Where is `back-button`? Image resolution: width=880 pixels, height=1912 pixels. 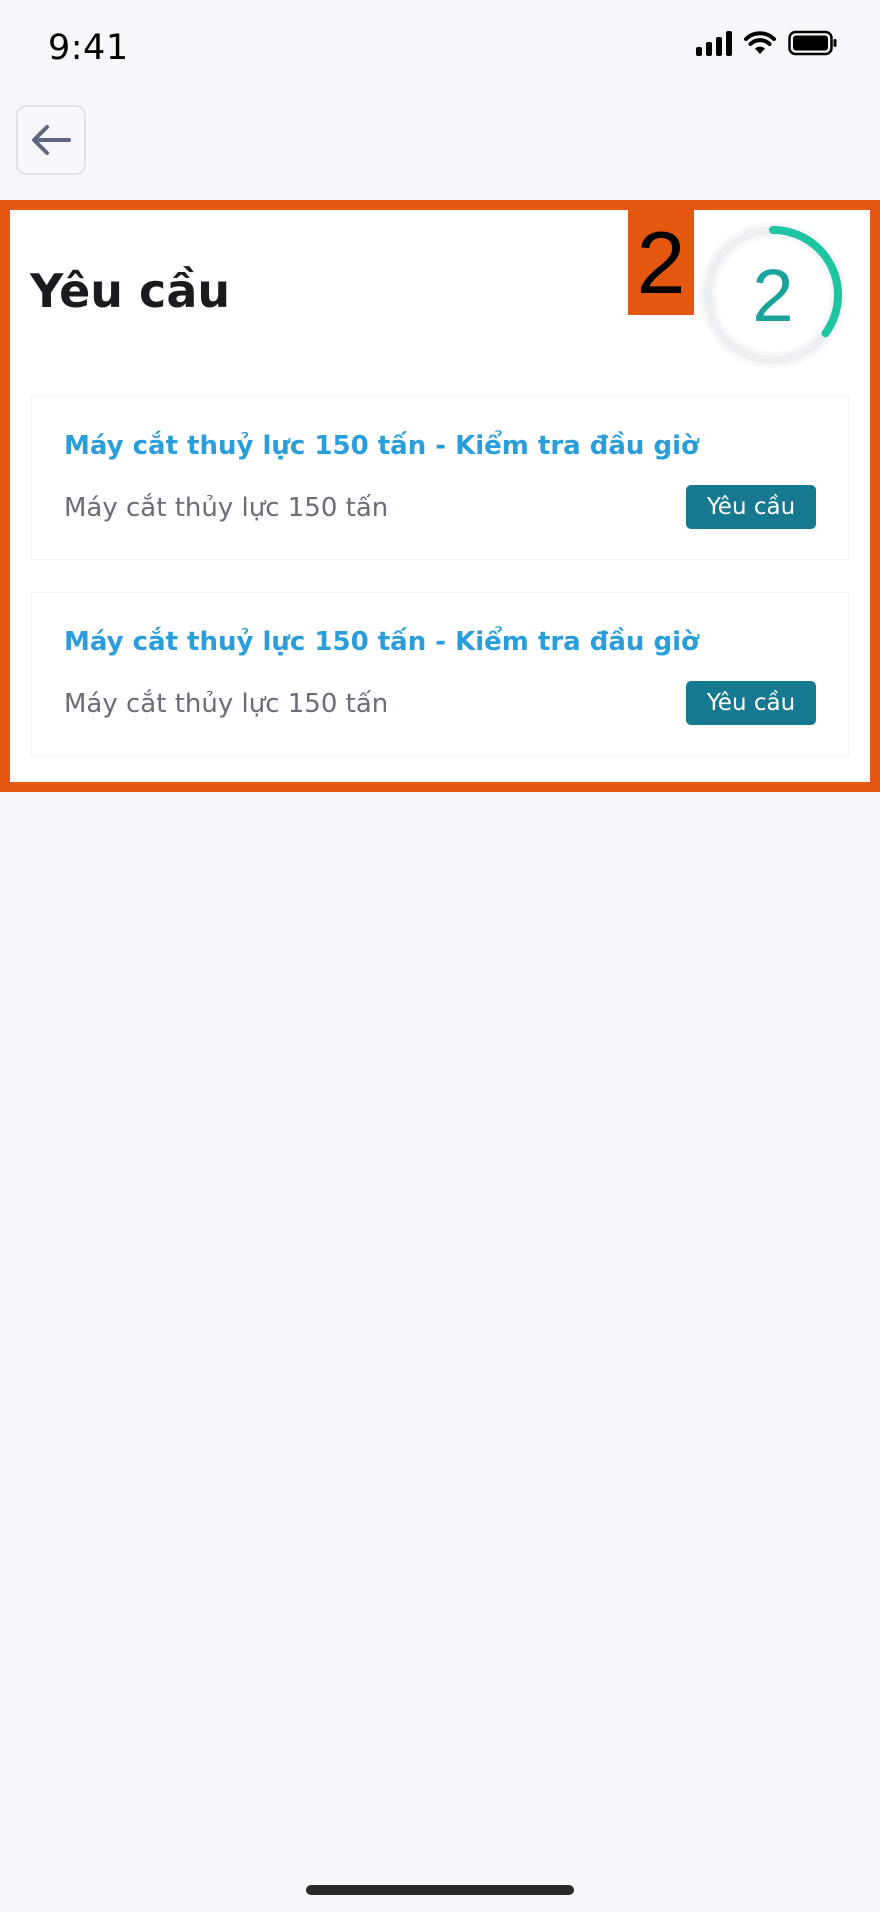
back-button is located at coordinates (51, 140).